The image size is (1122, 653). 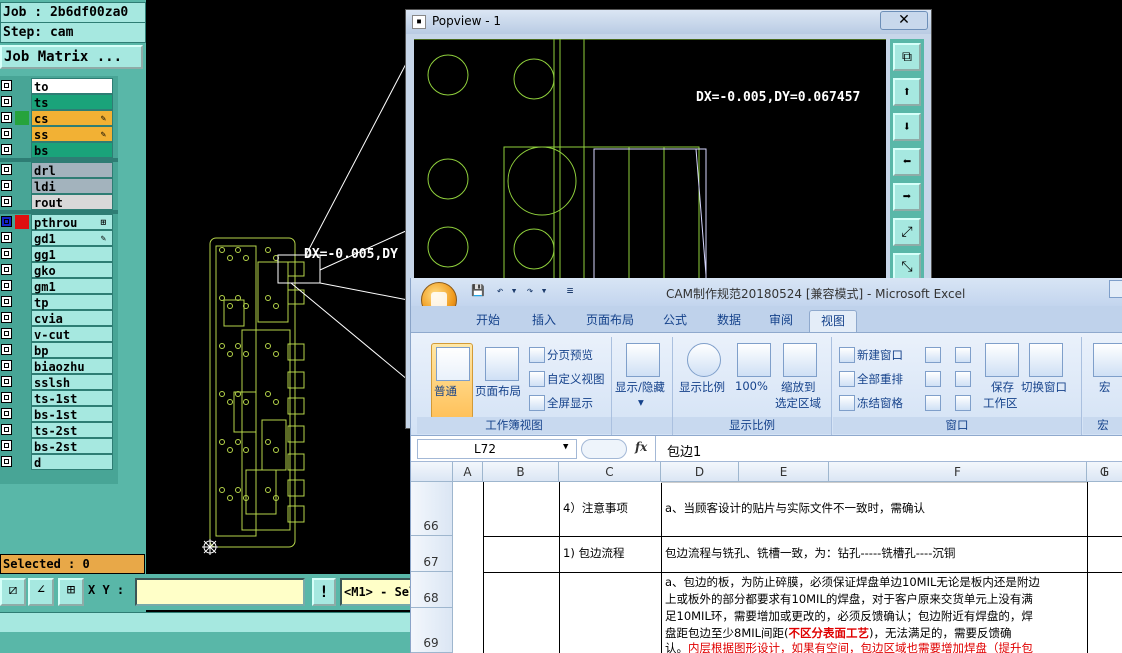 What do you see at coordinates (72, 414) in the screenshot?
I see `layer-name: bs-1st` at bounding box center [72, 414].